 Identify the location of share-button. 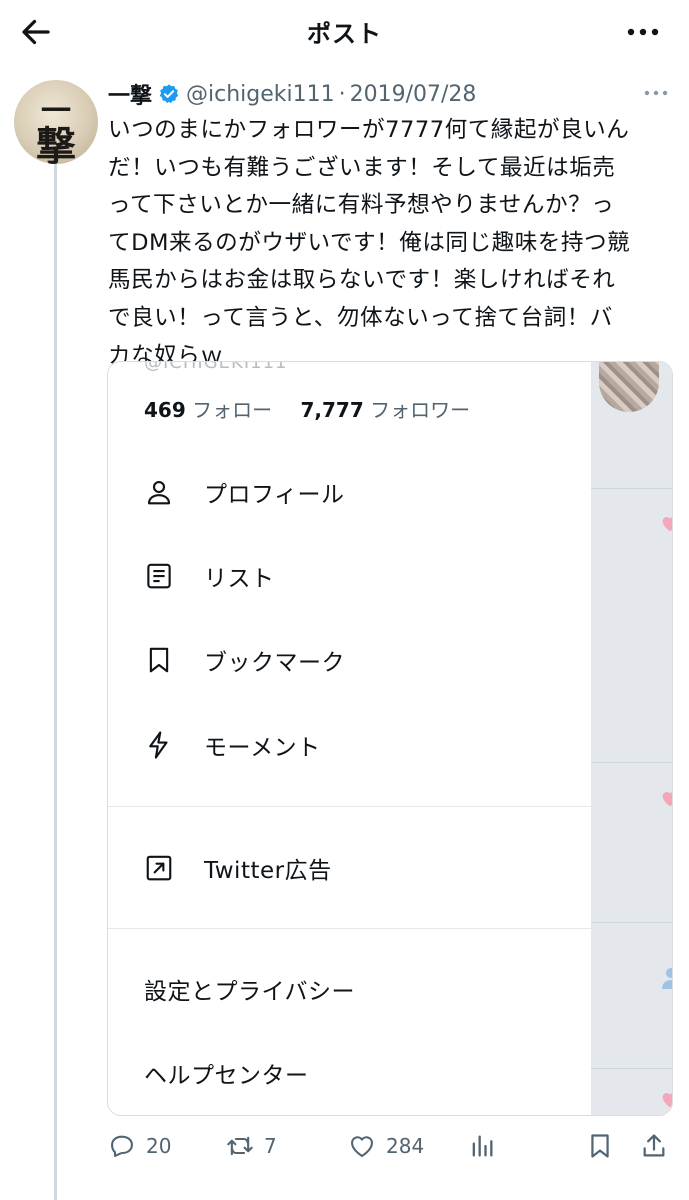
(659, 1146).